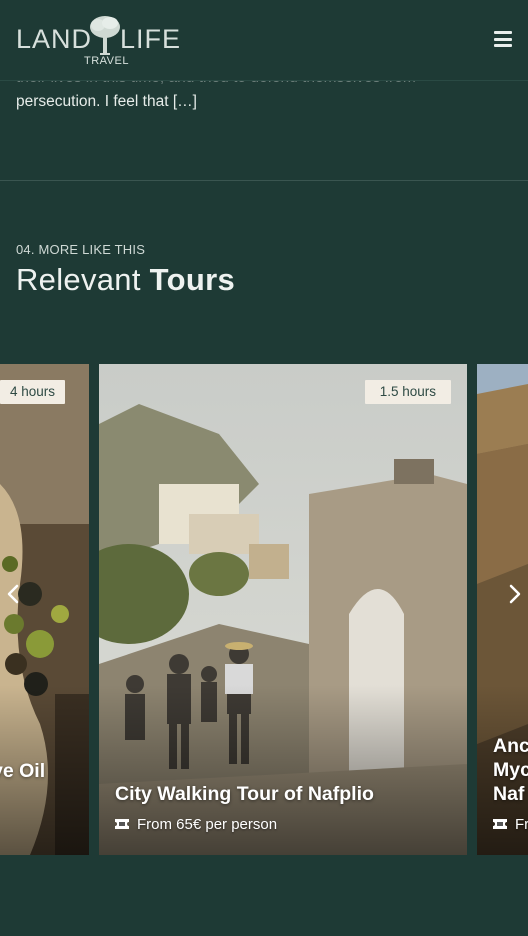 The image size is (528, 936). Describe the element at coordinates (33, 392) in the screenshot. I see `duration-badge: 4 hours` at that location.